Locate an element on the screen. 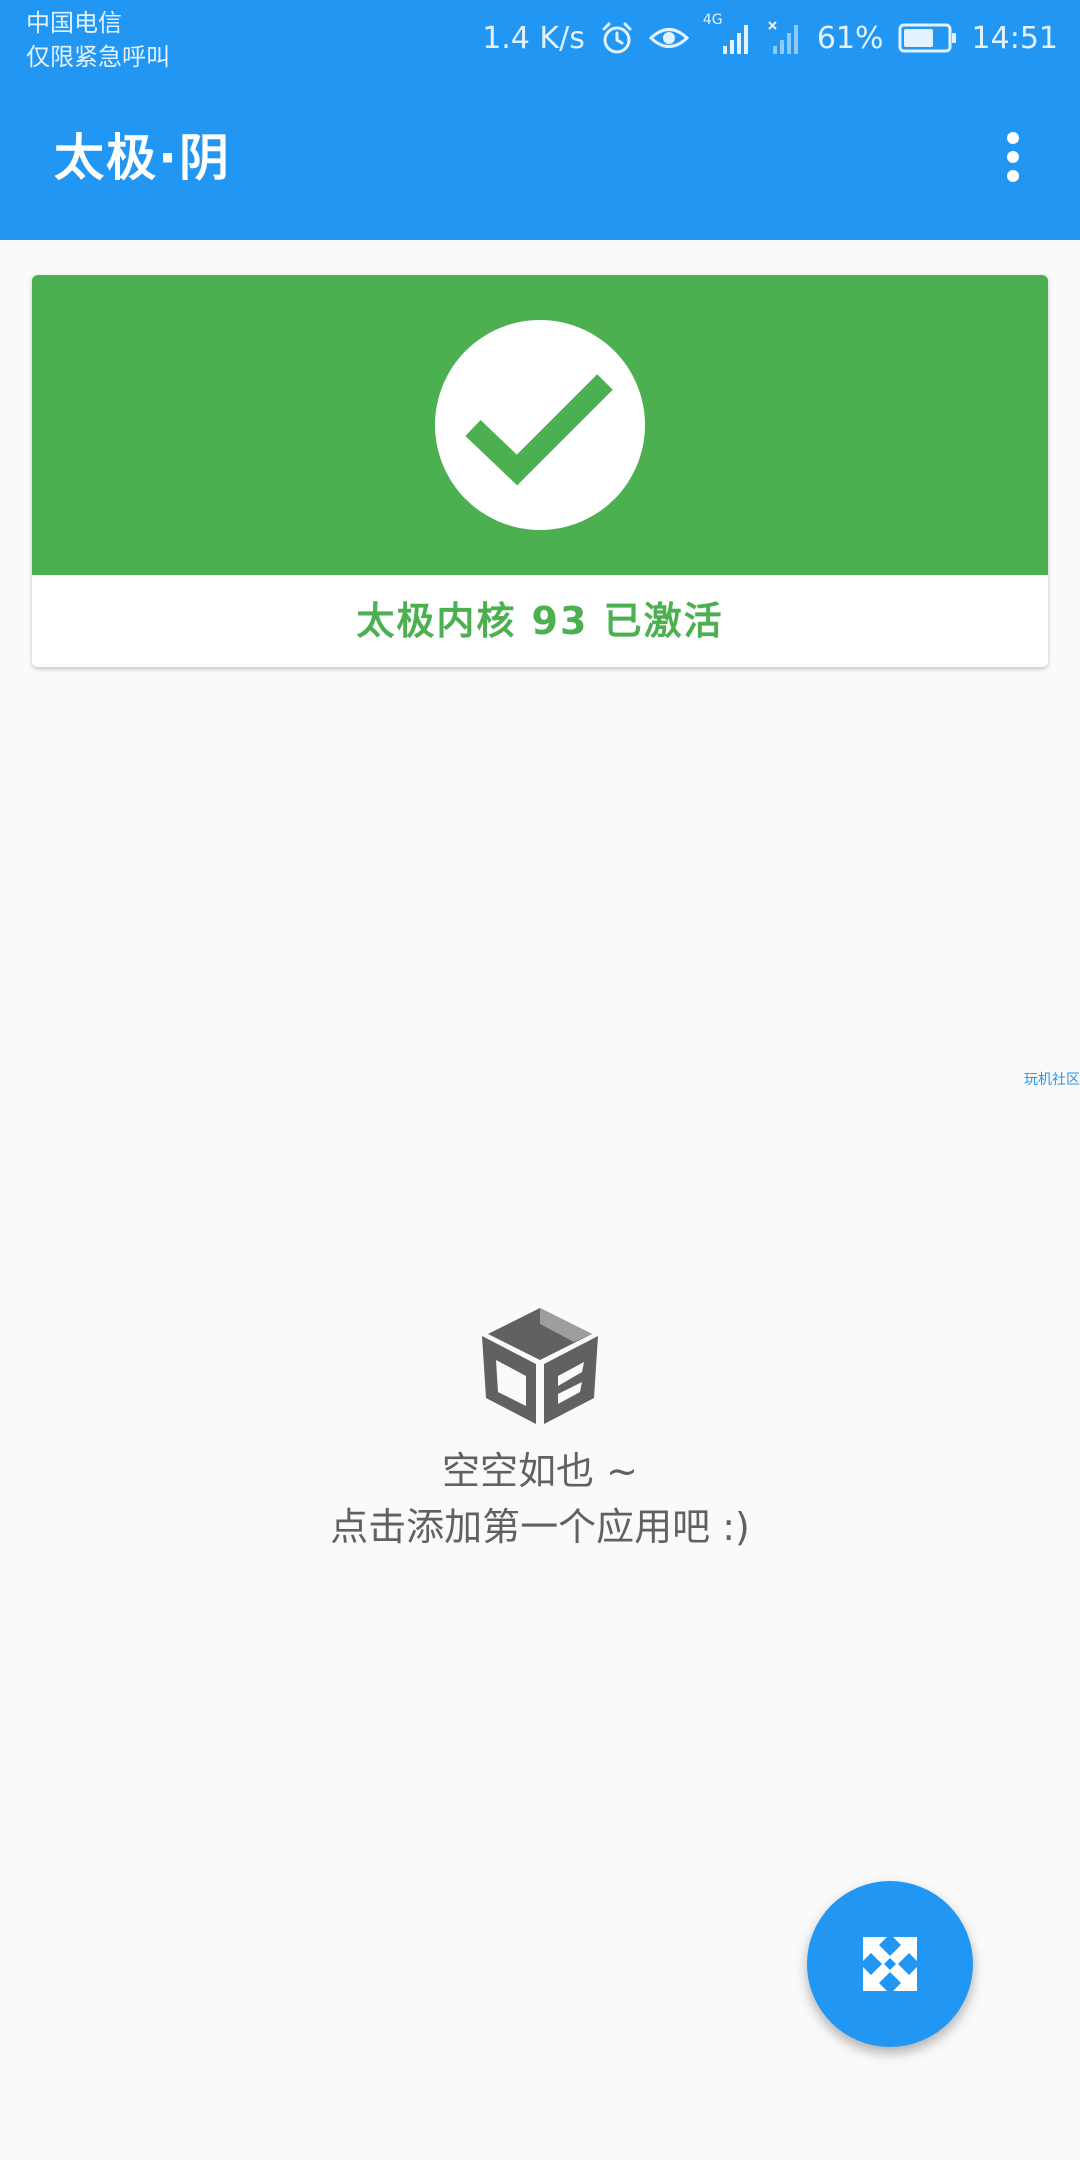 The height and width of the screenshot is (2160, 1080). network-type: 4G is located at coordinates (712, 20).